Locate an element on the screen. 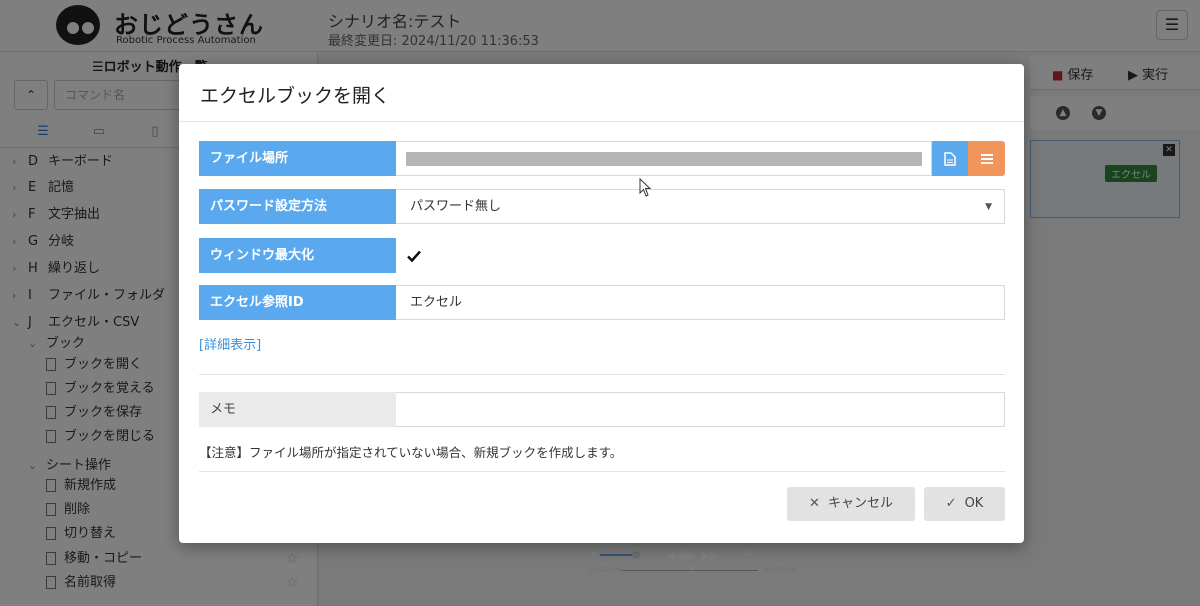 The height and width of the screenshot is (606, 1200). excel-ref-id-row: エクセル参照ID エクセル is located at coordinates (602, 302).